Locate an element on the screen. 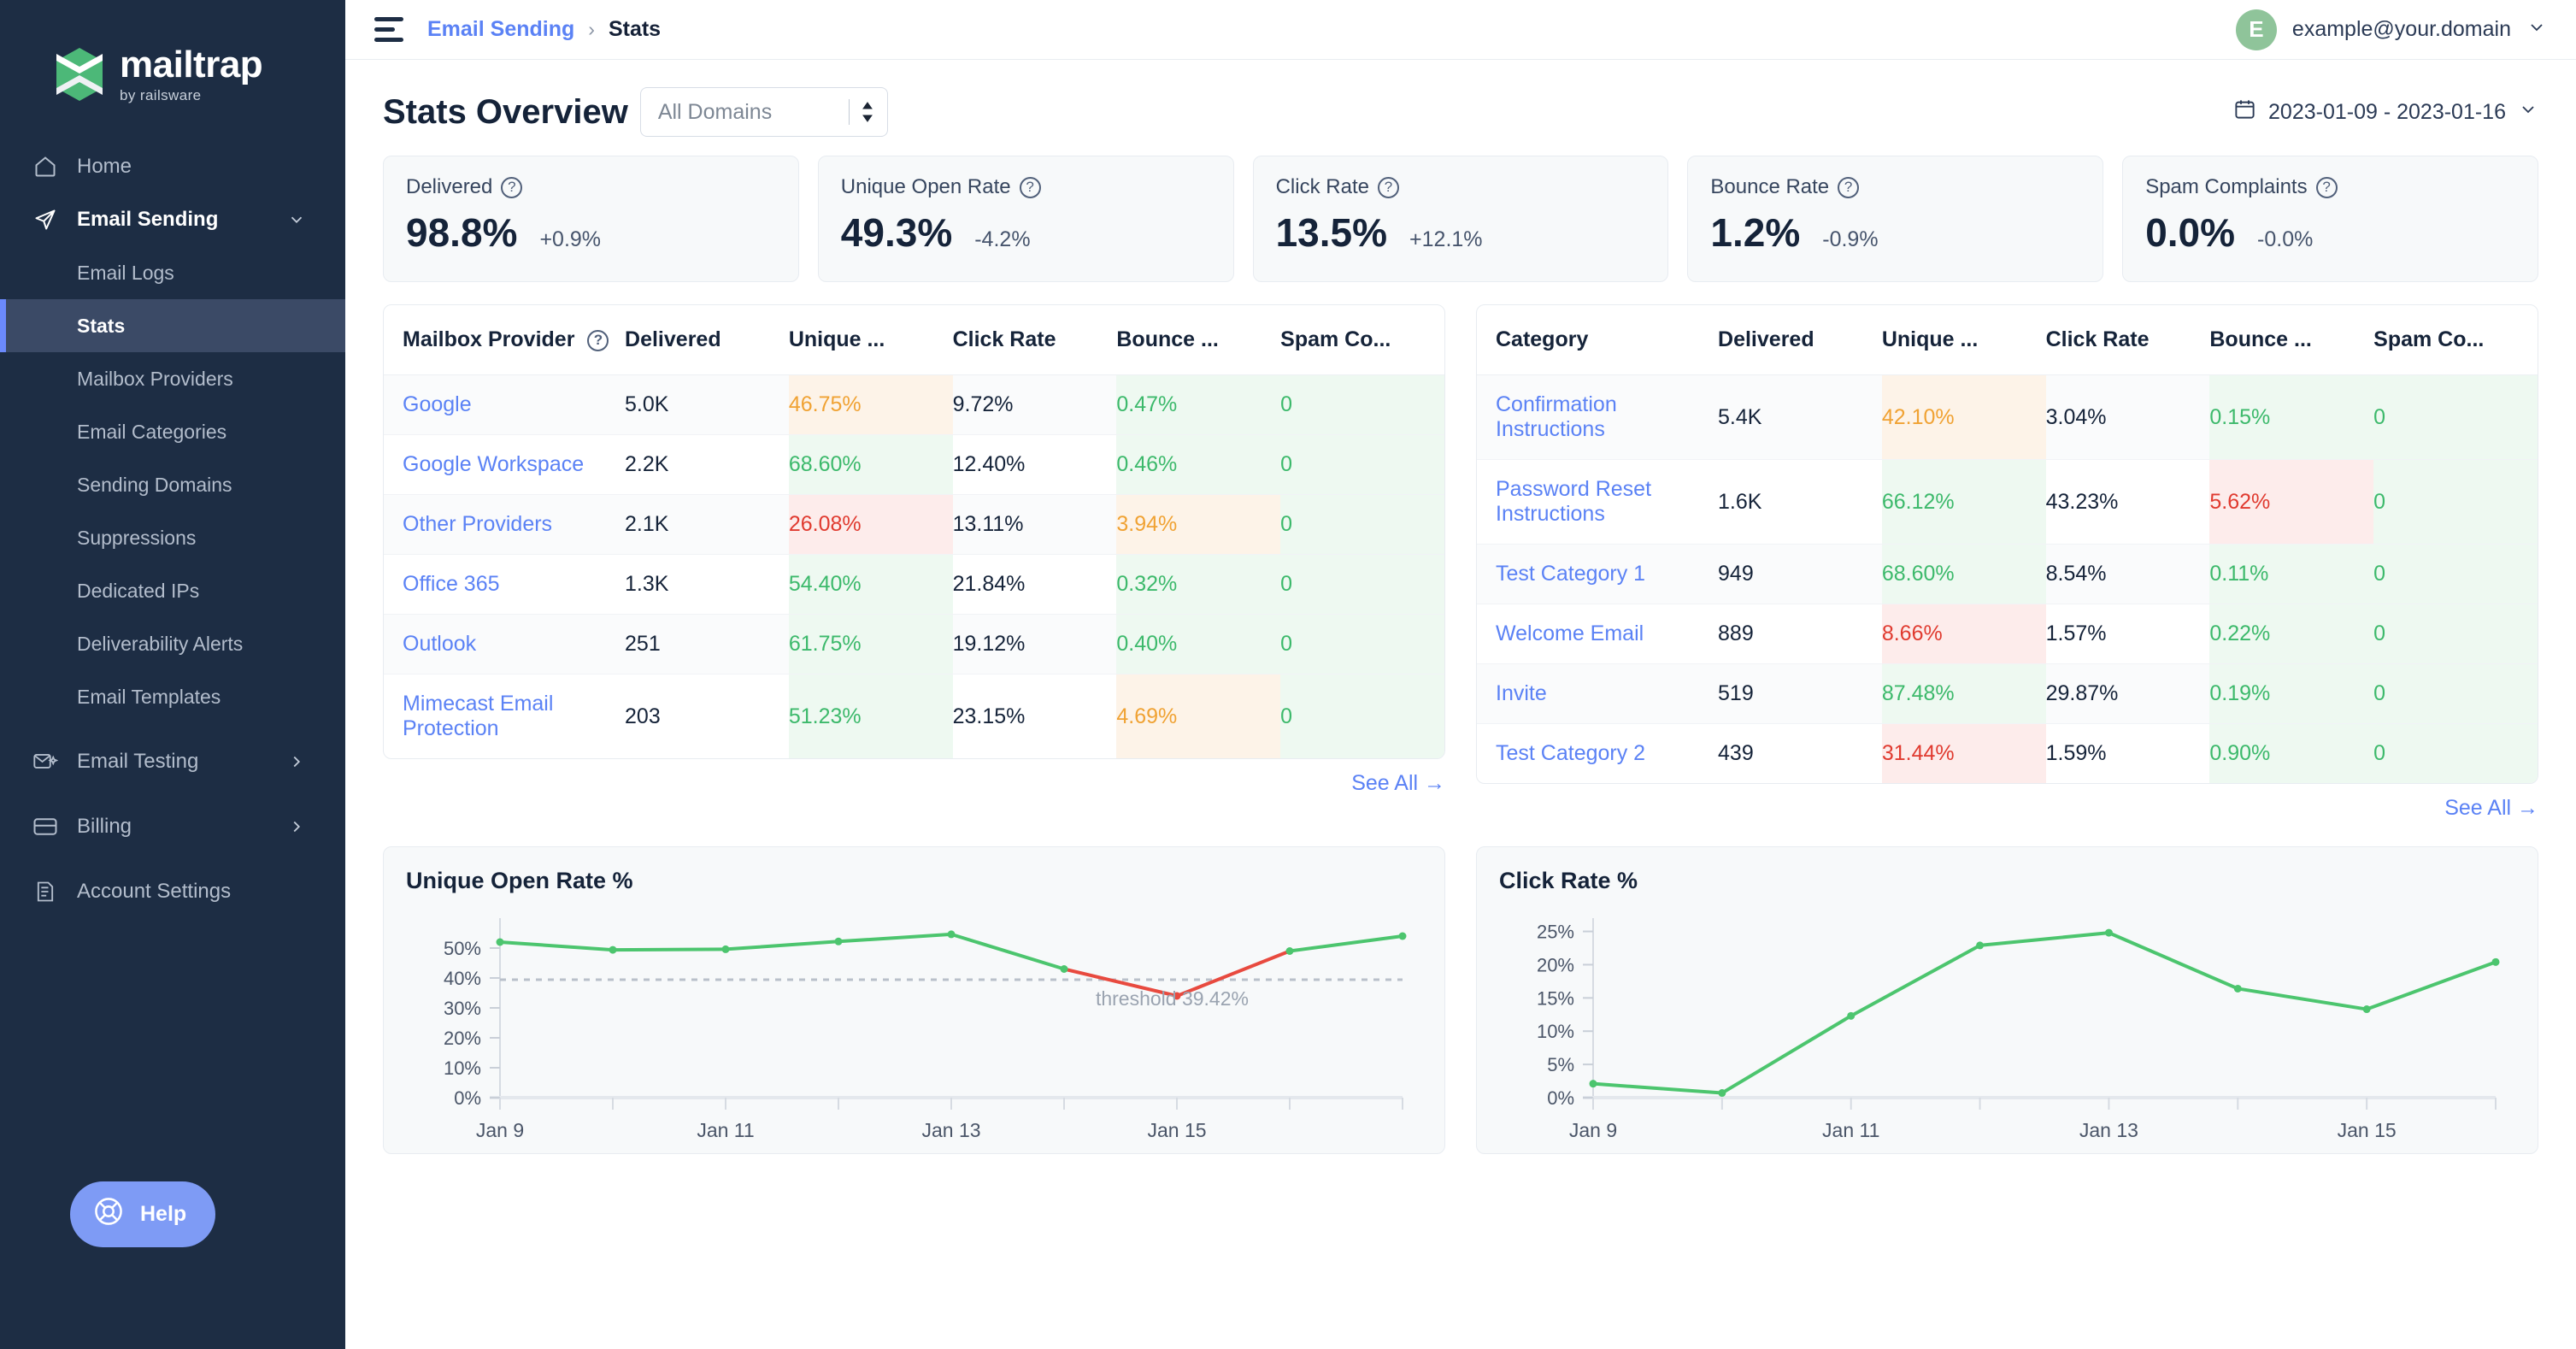  category-link: Password Reset Instructions is located at coordinates (1573, 501).